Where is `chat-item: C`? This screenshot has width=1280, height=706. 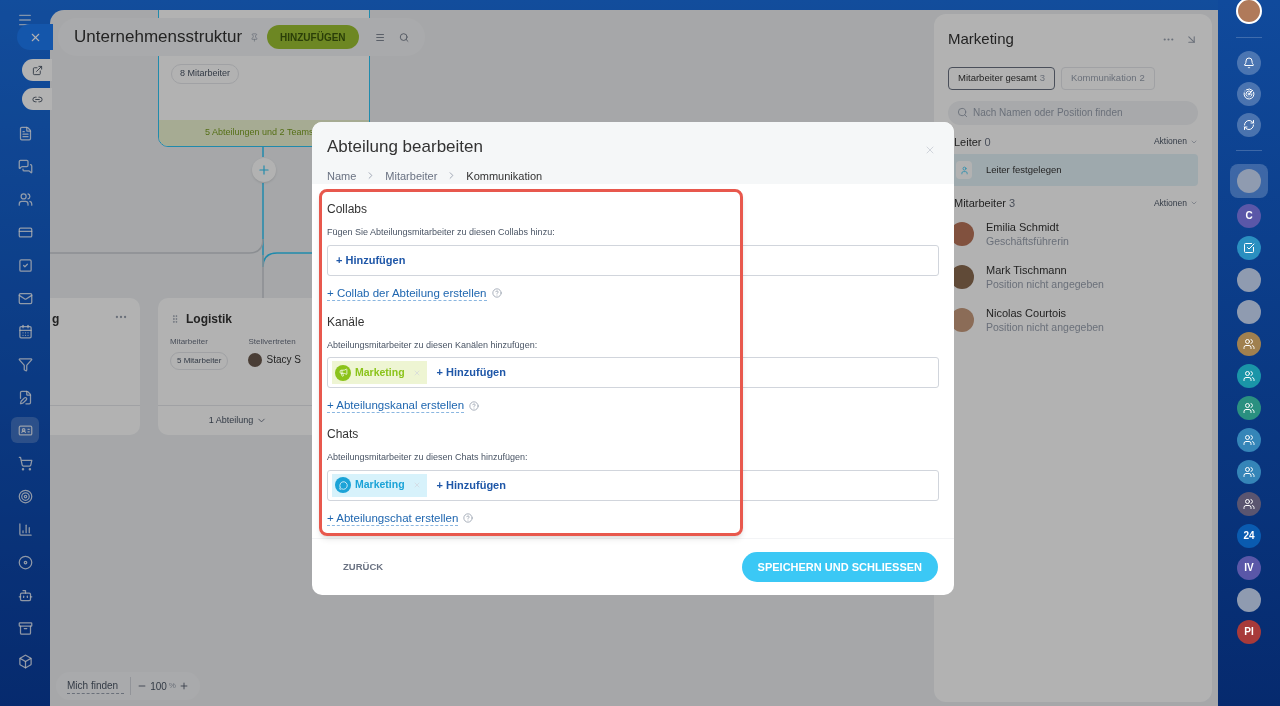 chat-item: C is located at coordinates (1249, 215).